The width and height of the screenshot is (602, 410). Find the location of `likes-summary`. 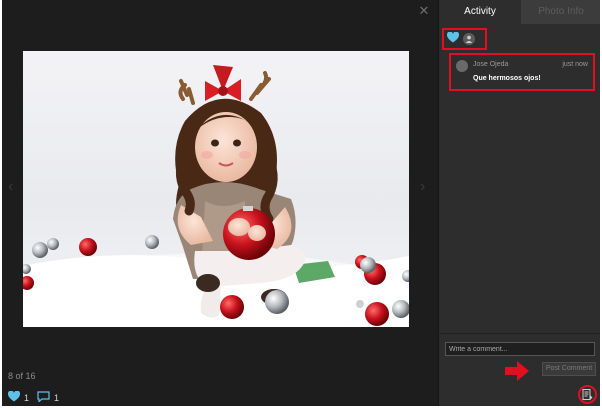

likes-summary is located at coordinates (464, 39).